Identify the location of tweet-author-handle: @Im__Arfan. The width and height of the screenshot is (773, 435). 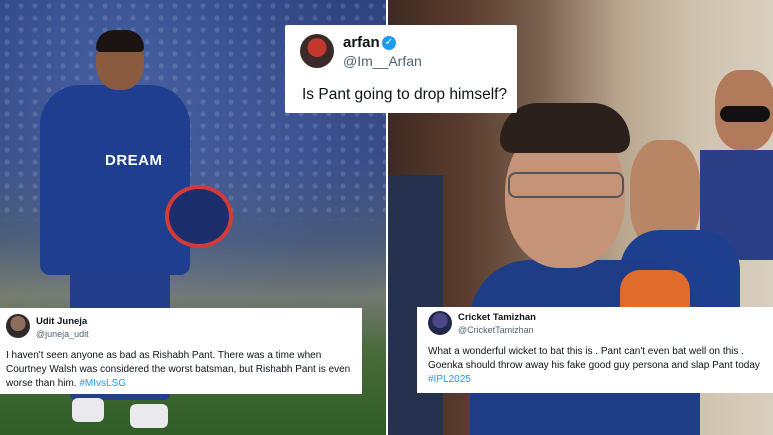
(382, 61).